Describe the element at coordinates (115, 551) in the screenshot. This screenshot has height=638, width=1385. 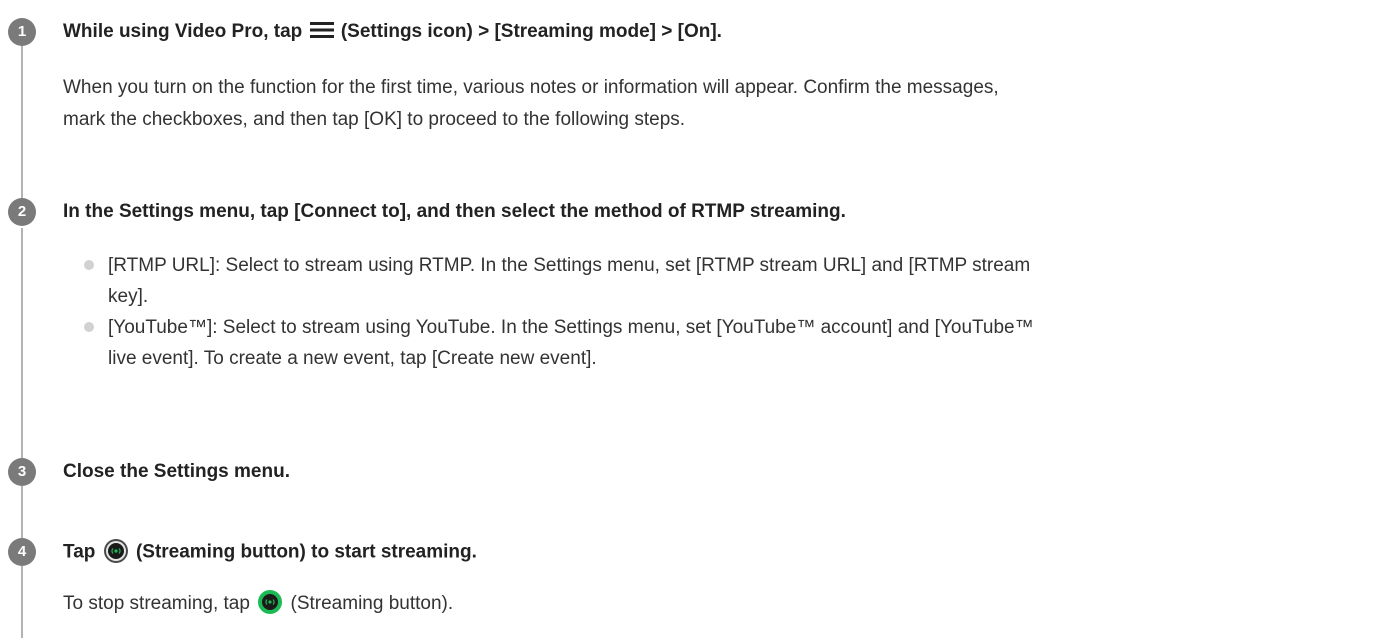
I see `streaming-button-icon` at that location.